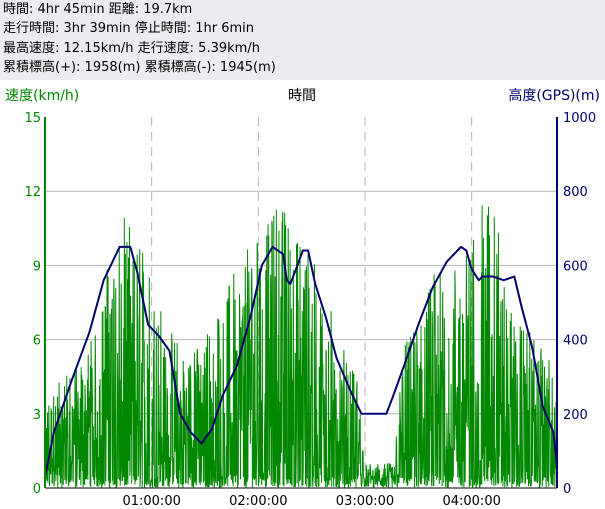  What do you see at coordinates (302, 96) in the screenshot?
I see `x-axis-title: 時間` at bounding box center [302, 96].